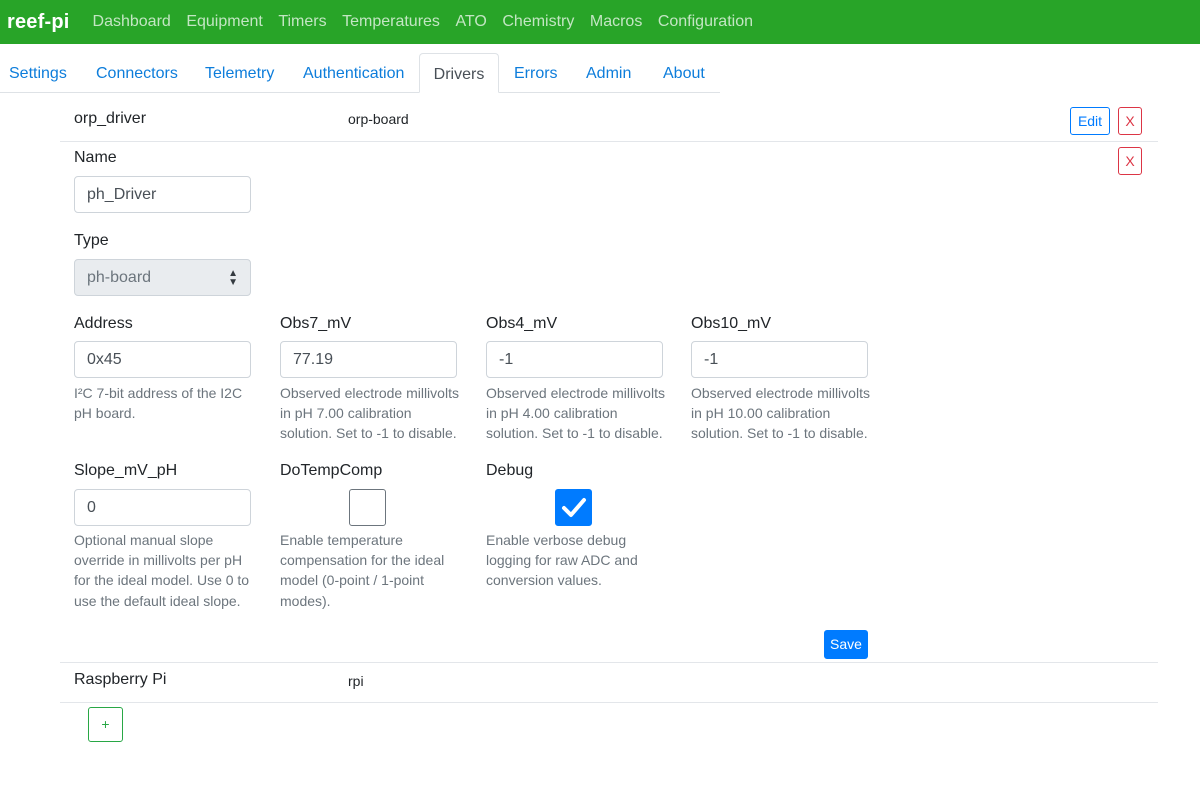 This screenshot has height=792, width=1200. I want to click on delete-driver-button: X, so click(1130, 121).